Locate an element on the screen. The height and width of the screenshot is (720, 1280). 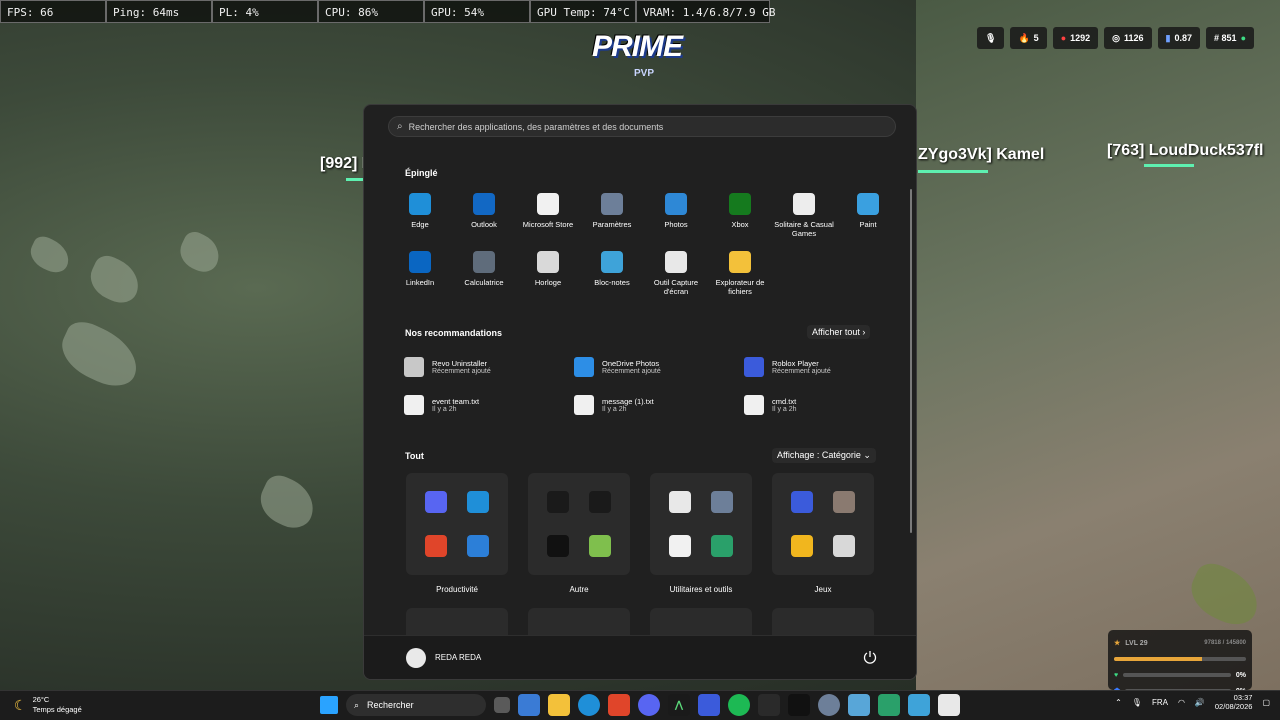
show-all-button: Afficher tout › is located at coordinates (839, 332).